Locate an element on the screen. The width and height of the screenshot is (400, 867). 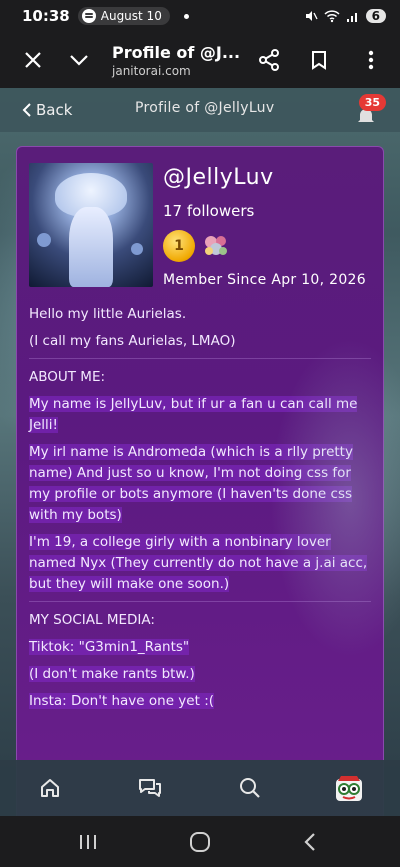
signal-icon is located at coordinates (351, 17).